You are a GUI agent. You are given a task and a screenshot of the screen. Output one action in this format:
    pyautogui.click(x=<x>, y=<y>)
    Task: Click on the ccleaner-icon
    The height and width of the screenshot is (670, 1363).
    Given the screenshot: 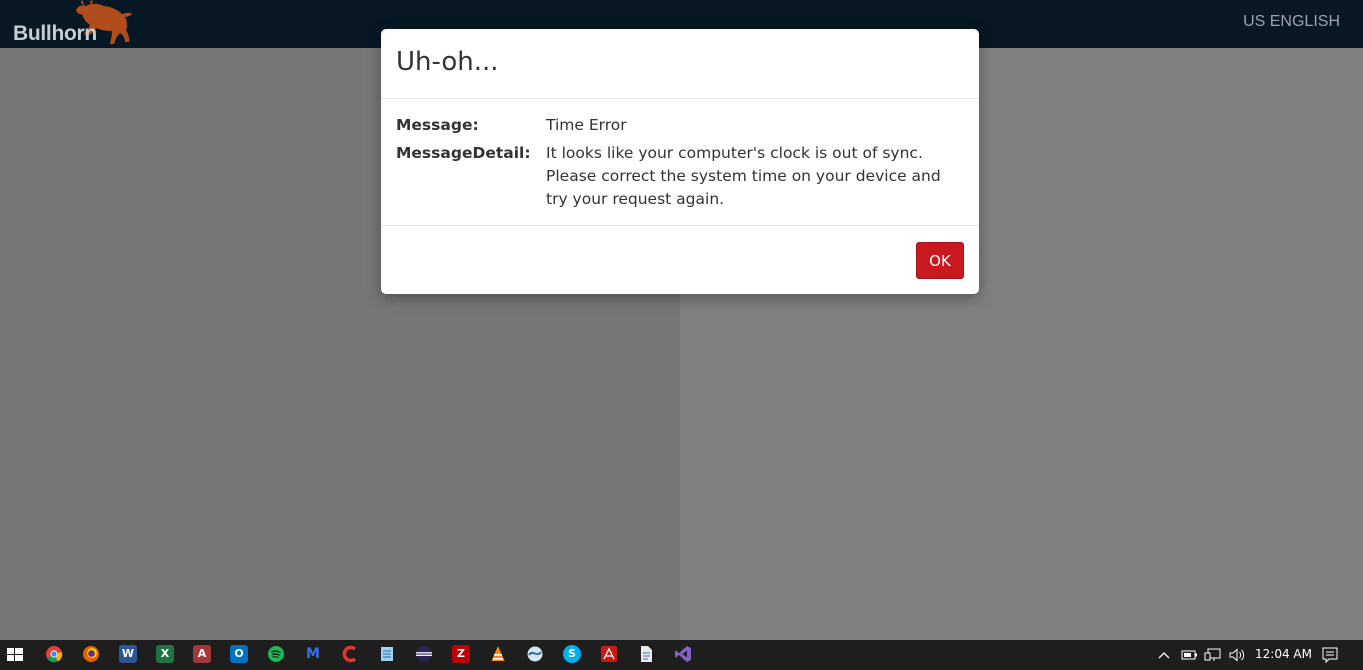 What is the action you would take?
    pyautogui.click(x=350, y=654)
    